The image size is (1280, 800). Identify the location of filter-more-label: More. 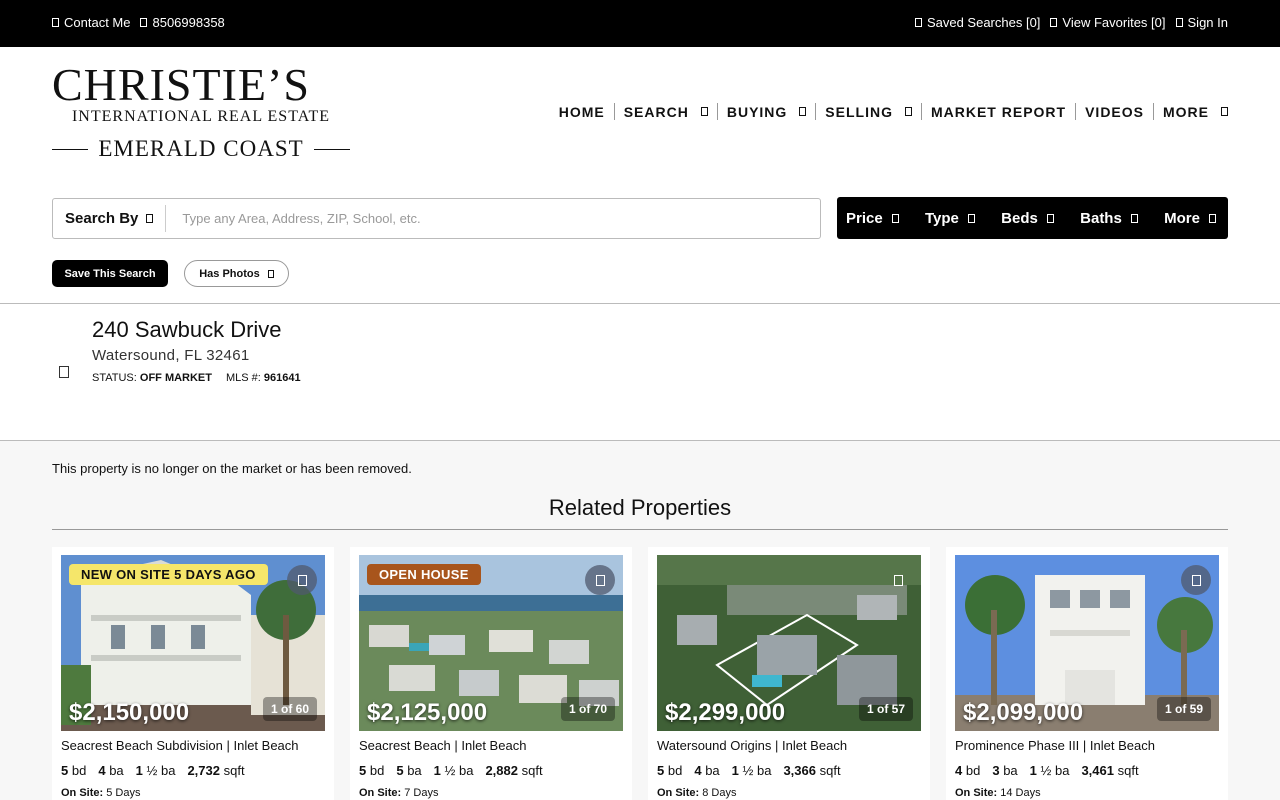
(1182, 218).